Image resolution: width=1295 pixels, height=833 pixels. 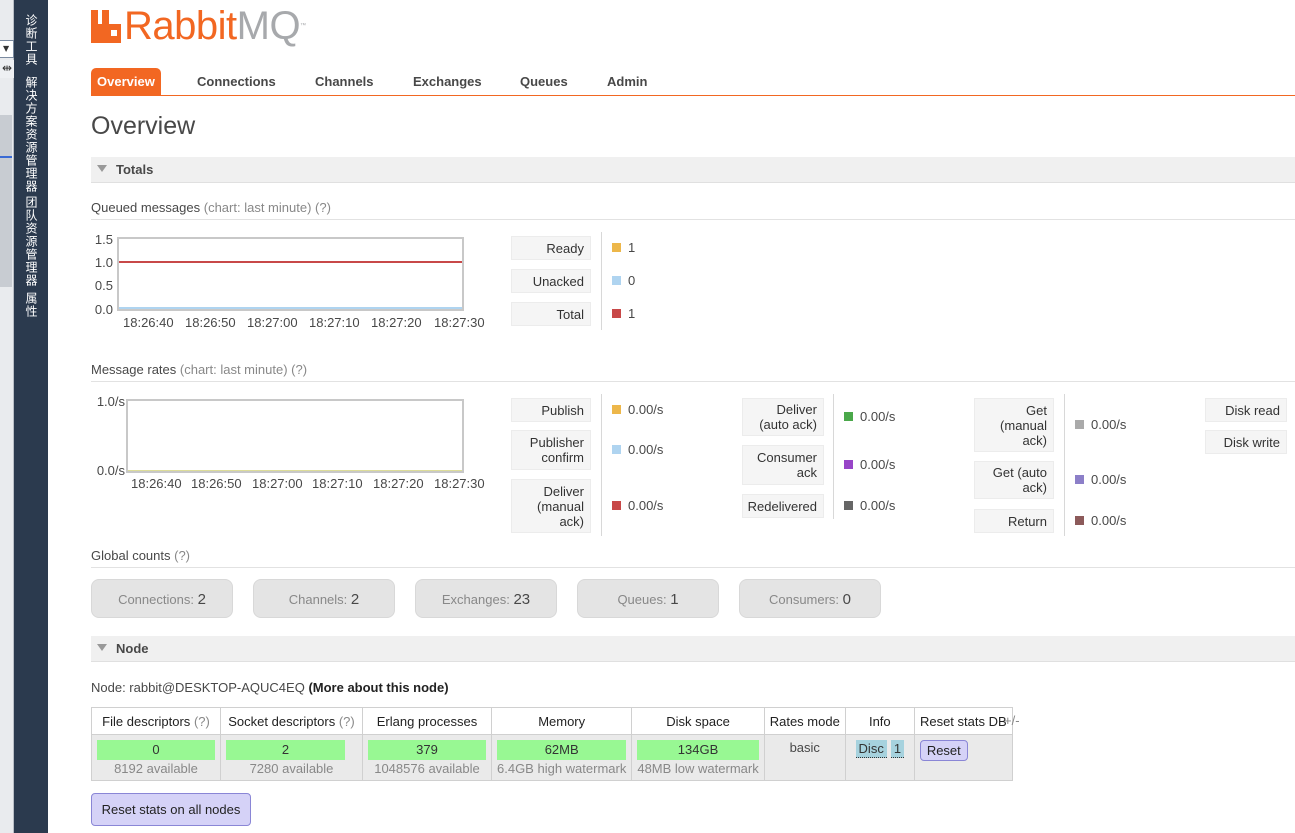 I want to click on legend-total-value: 1, so click(x=623, y=313).